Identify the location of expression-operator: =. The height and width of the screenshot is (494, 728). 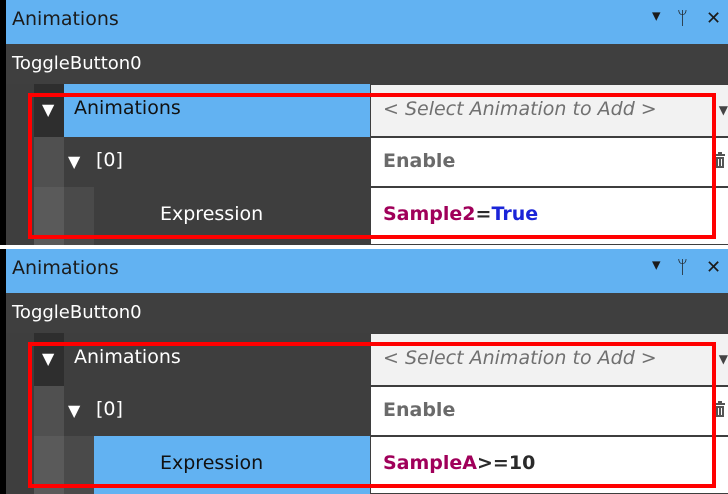
(483, 214).